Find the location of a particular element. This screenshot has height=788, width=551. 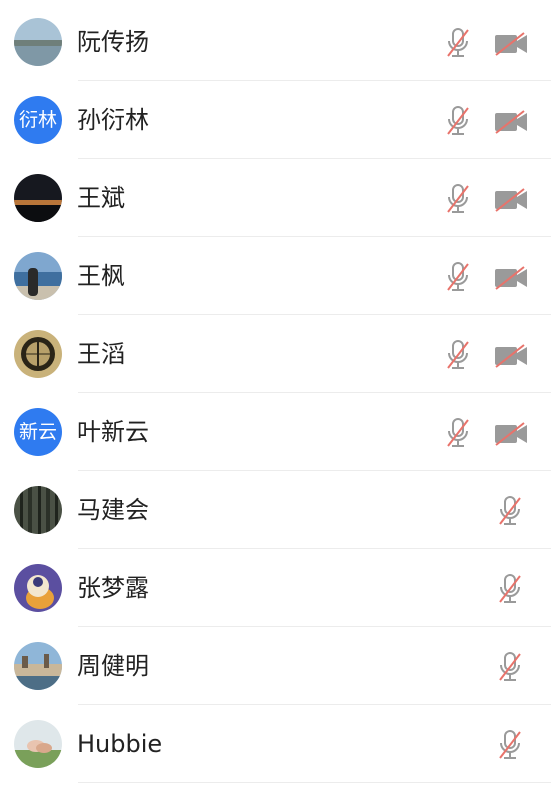

avatar: 衍林 is located at coordinates (38, 120).